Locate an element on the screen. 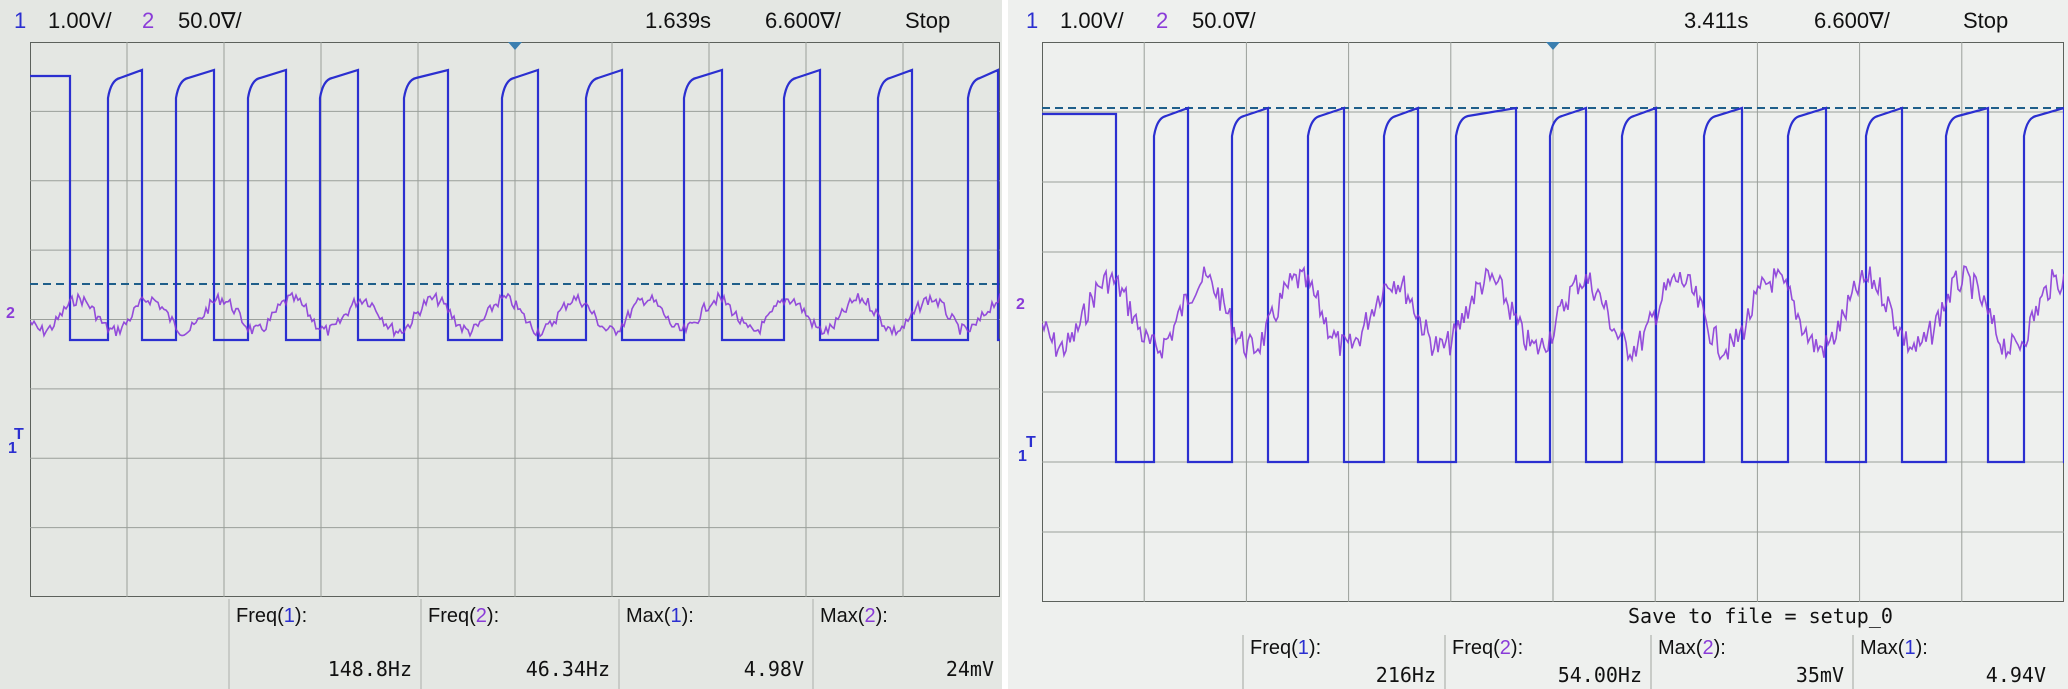 The image size is (2068, 689). measurement-cell: Max(2): 24mV is located at coordinates (907, 644).